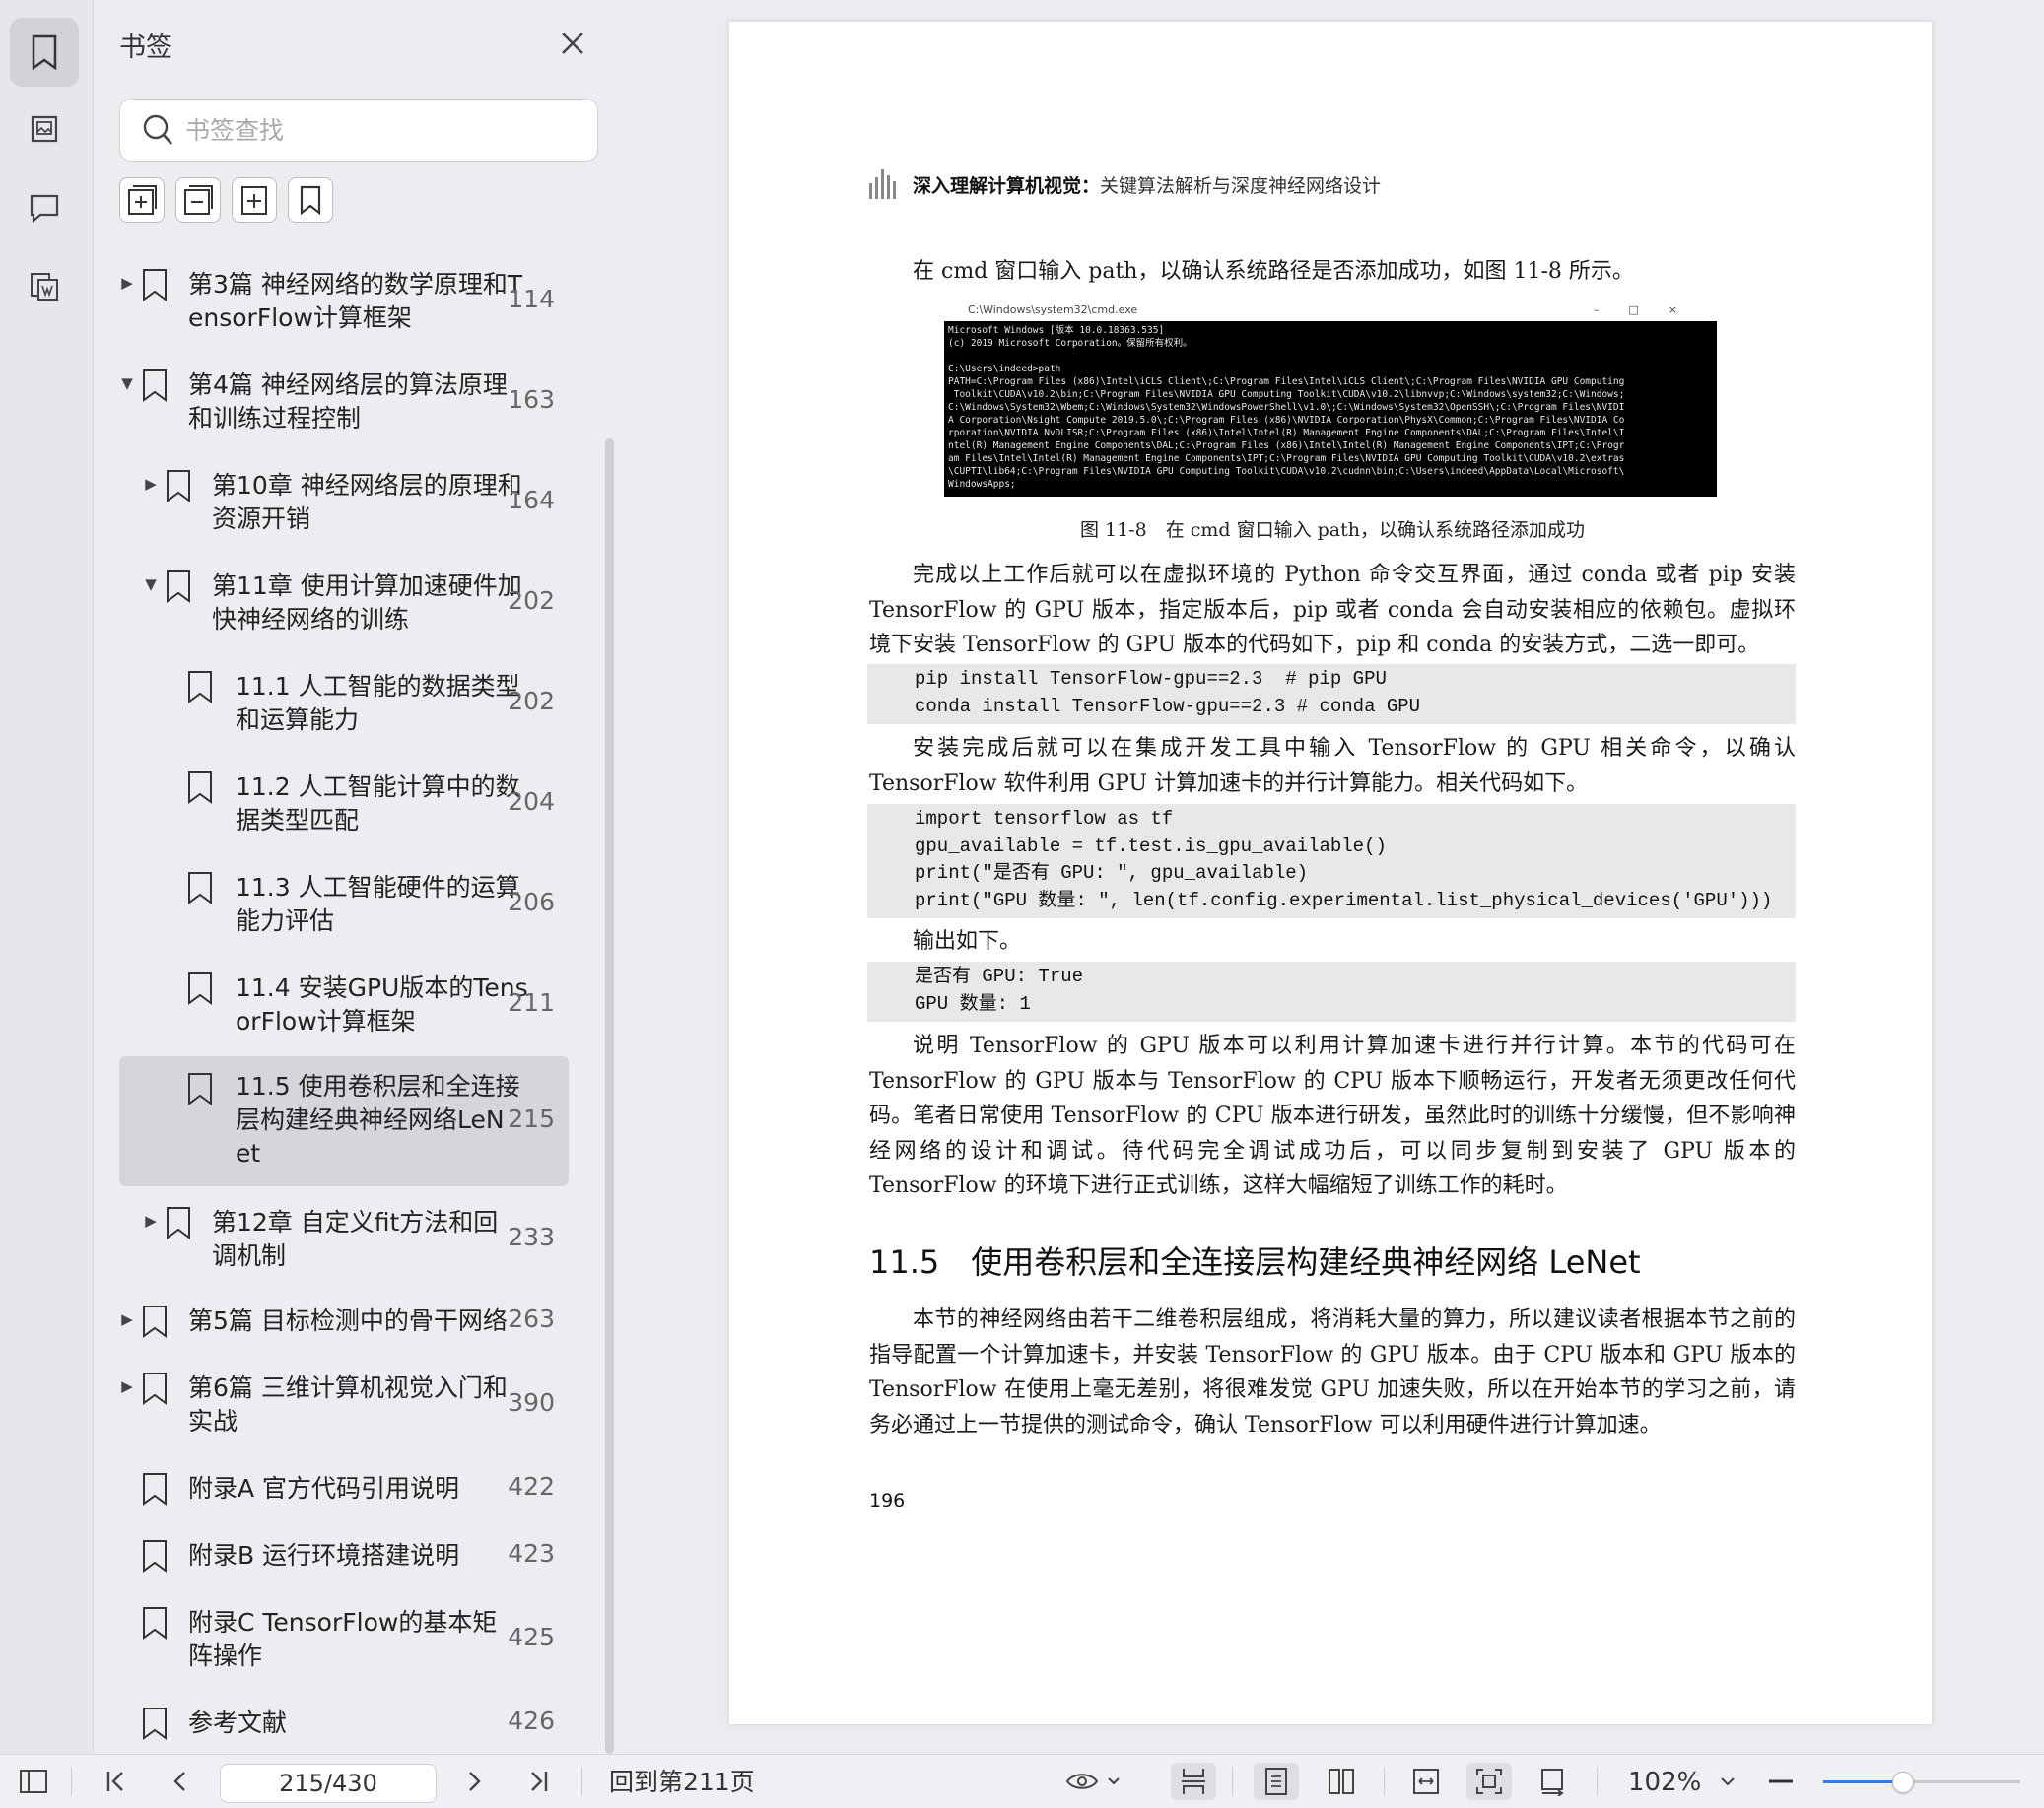  I want to click on bookmark-page: 206, so click(531, 902).